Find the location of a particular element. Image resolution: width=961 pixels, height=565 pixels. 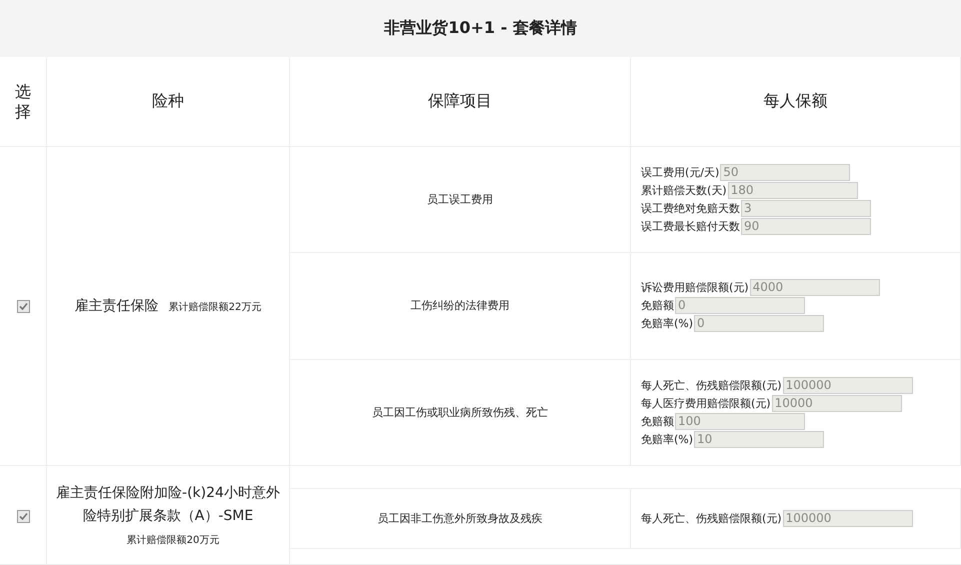

coverage-item: 员工误工费用 is located at coordinates (460, 200).